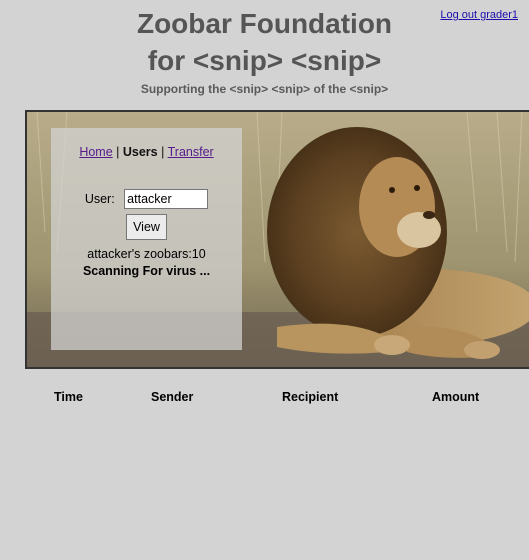 This screenshot has height=560, width=529. Describe the element at coordinates (95, 152) in the screenshot. I see `nav-home-link: Home` at that location.